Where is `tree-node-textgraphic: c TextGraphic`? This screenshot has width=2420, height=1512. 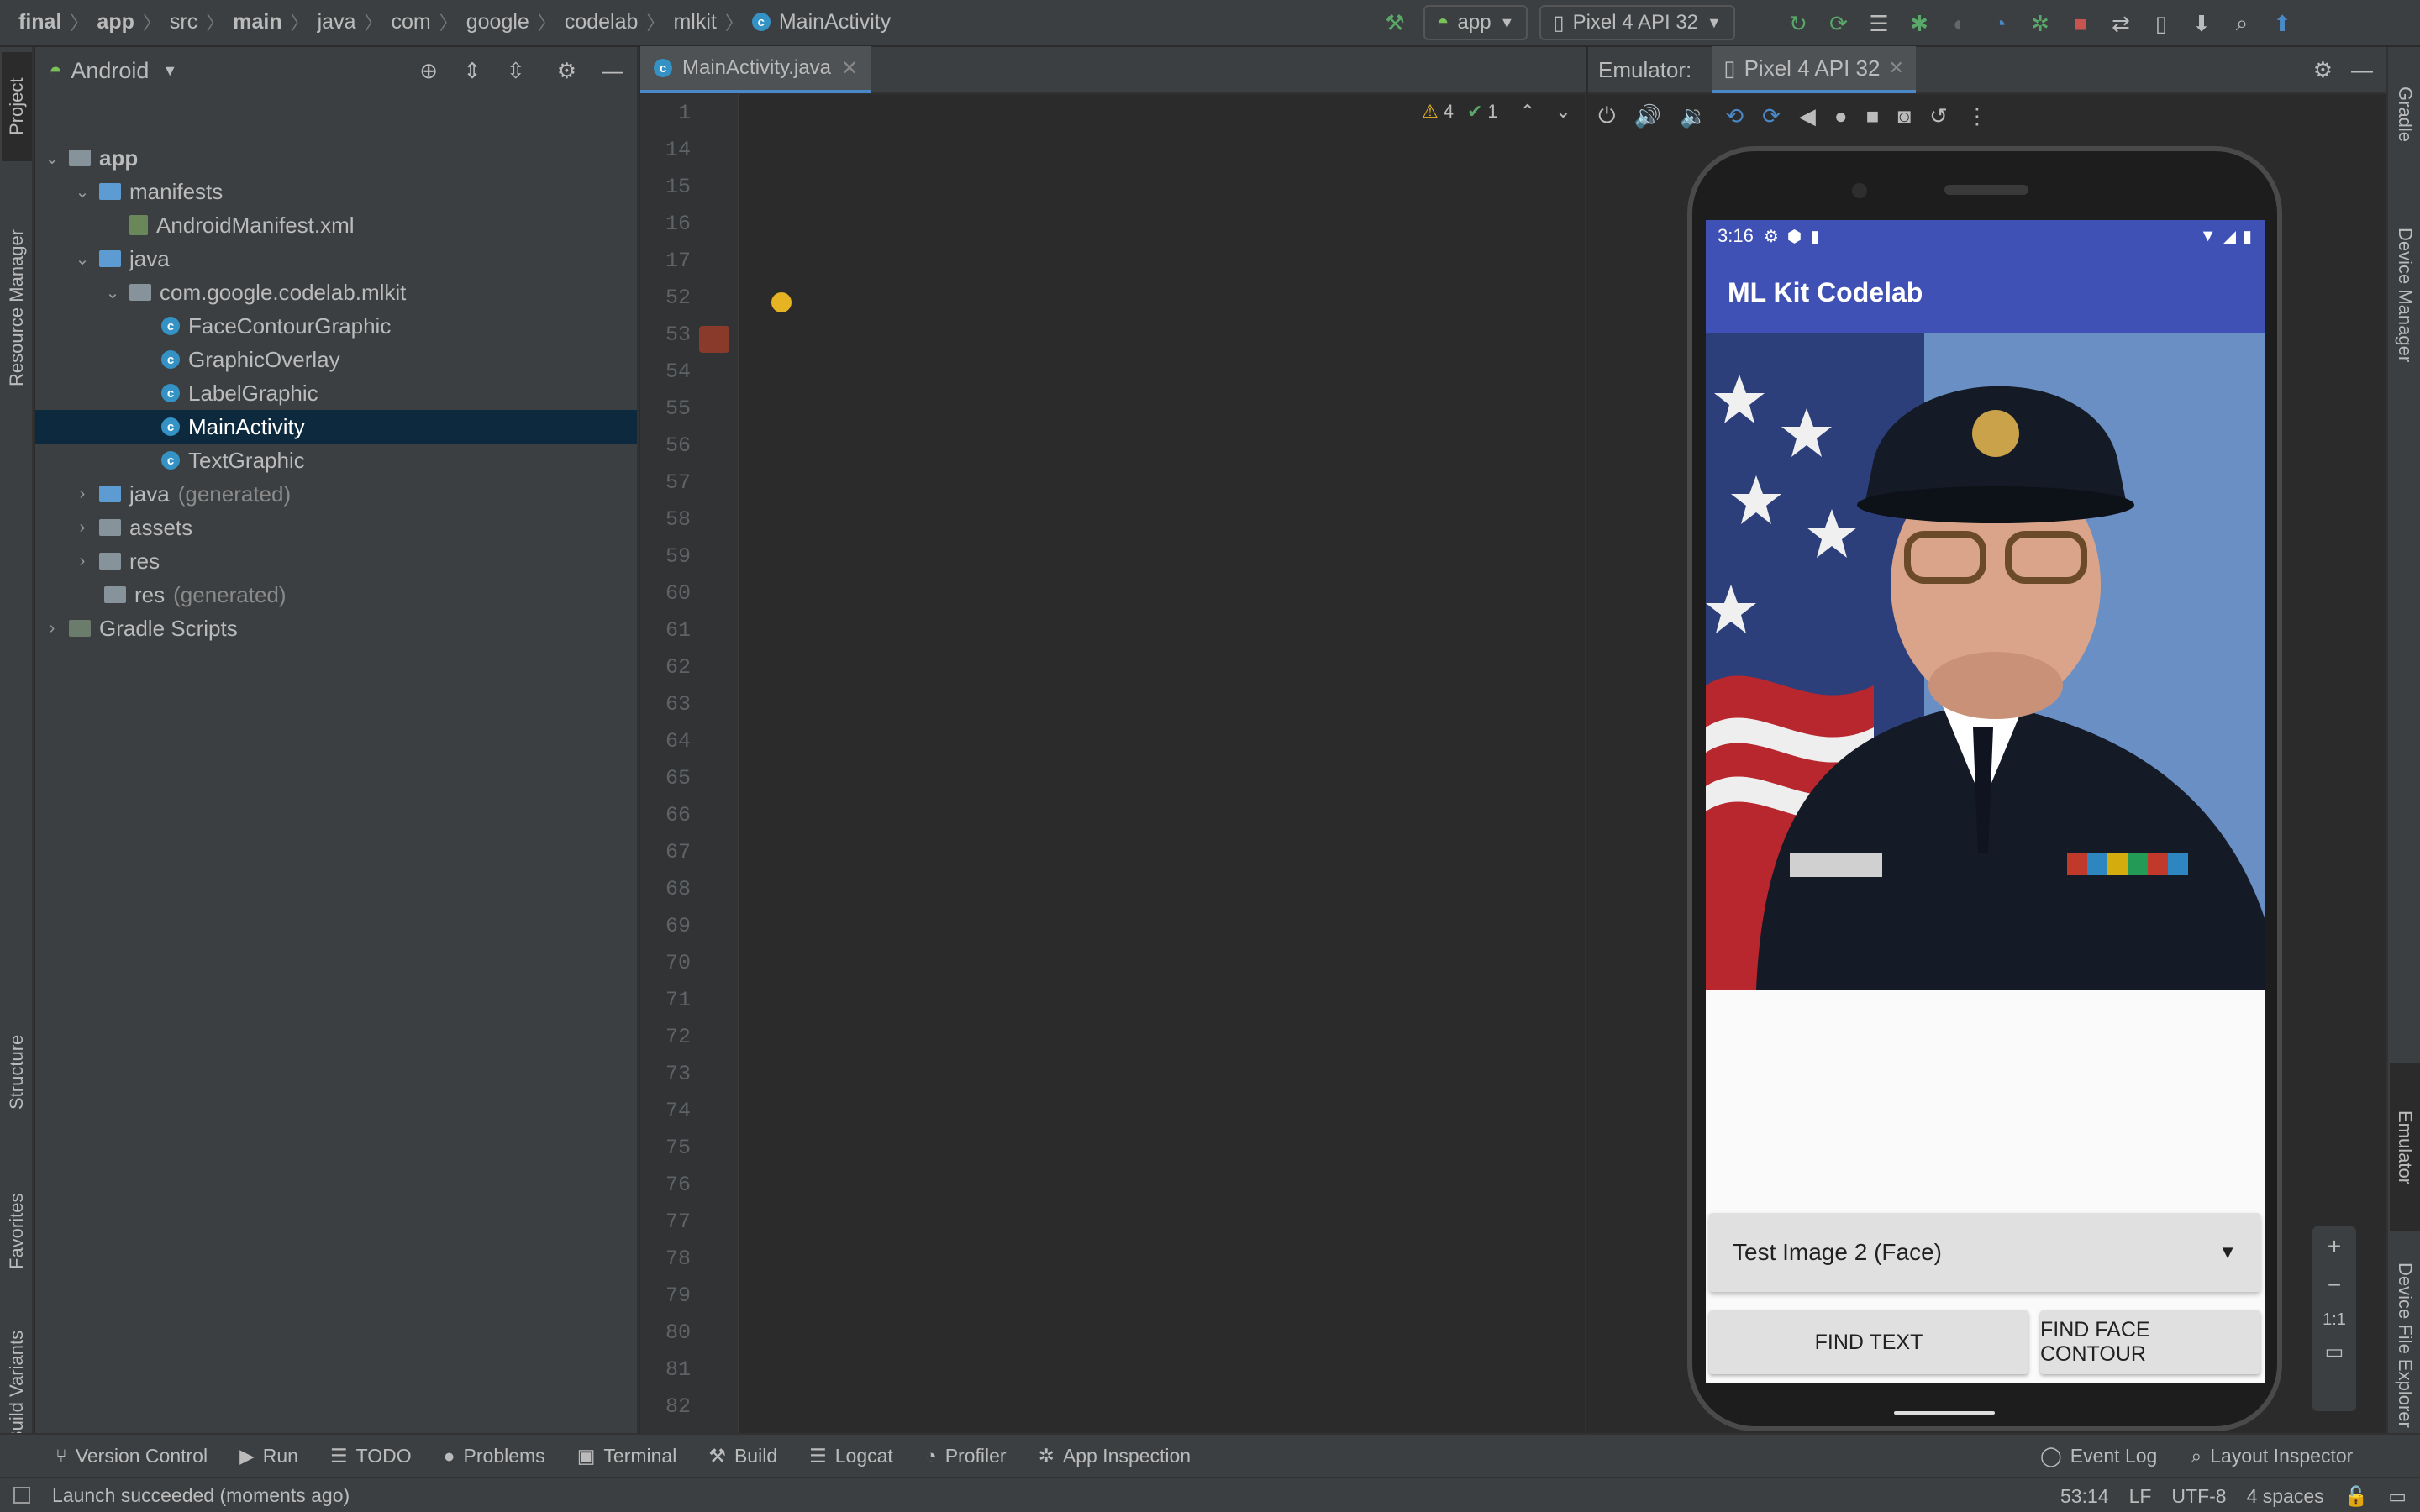 tree-node-textgraphic: c TextGraphic is located at coordinates (233, 460).